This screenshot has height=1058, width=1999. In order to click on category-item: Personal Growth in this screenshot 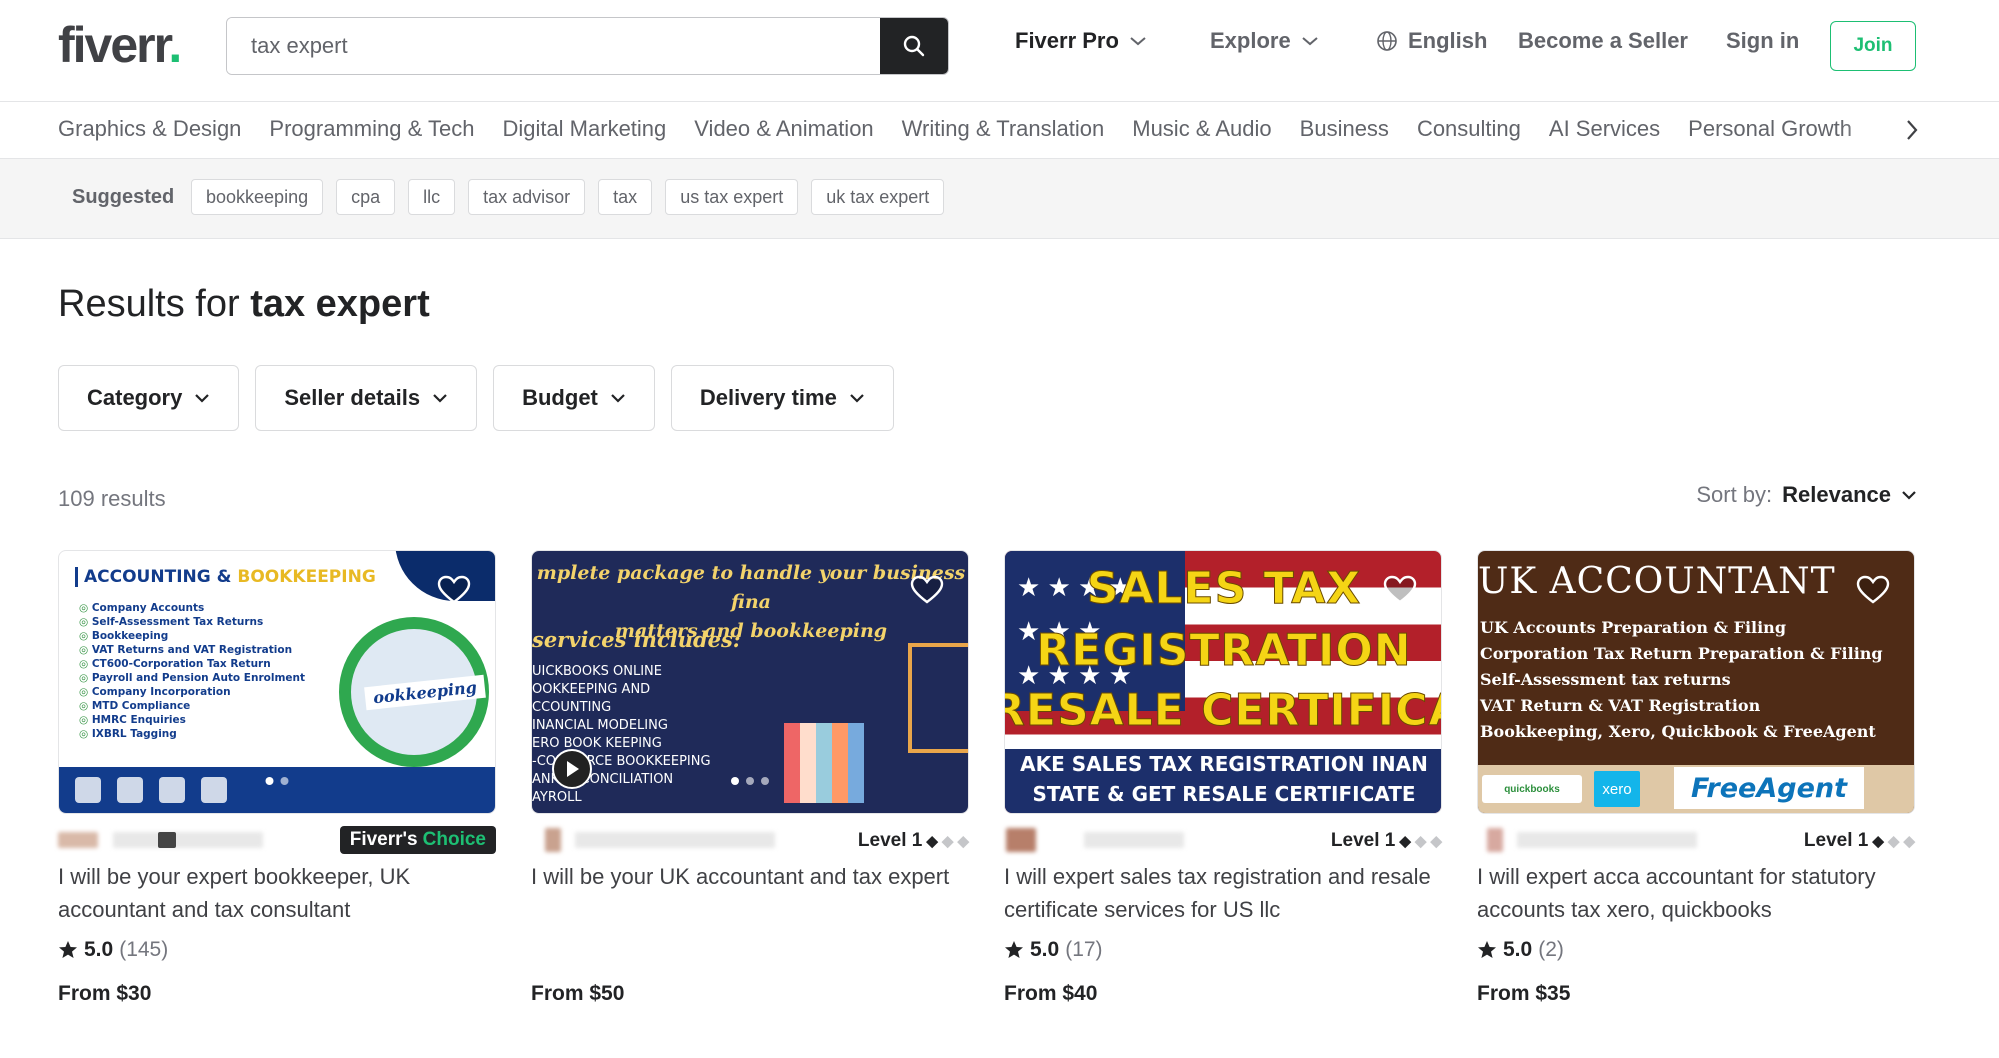, I will do `click(1770, 129)`.